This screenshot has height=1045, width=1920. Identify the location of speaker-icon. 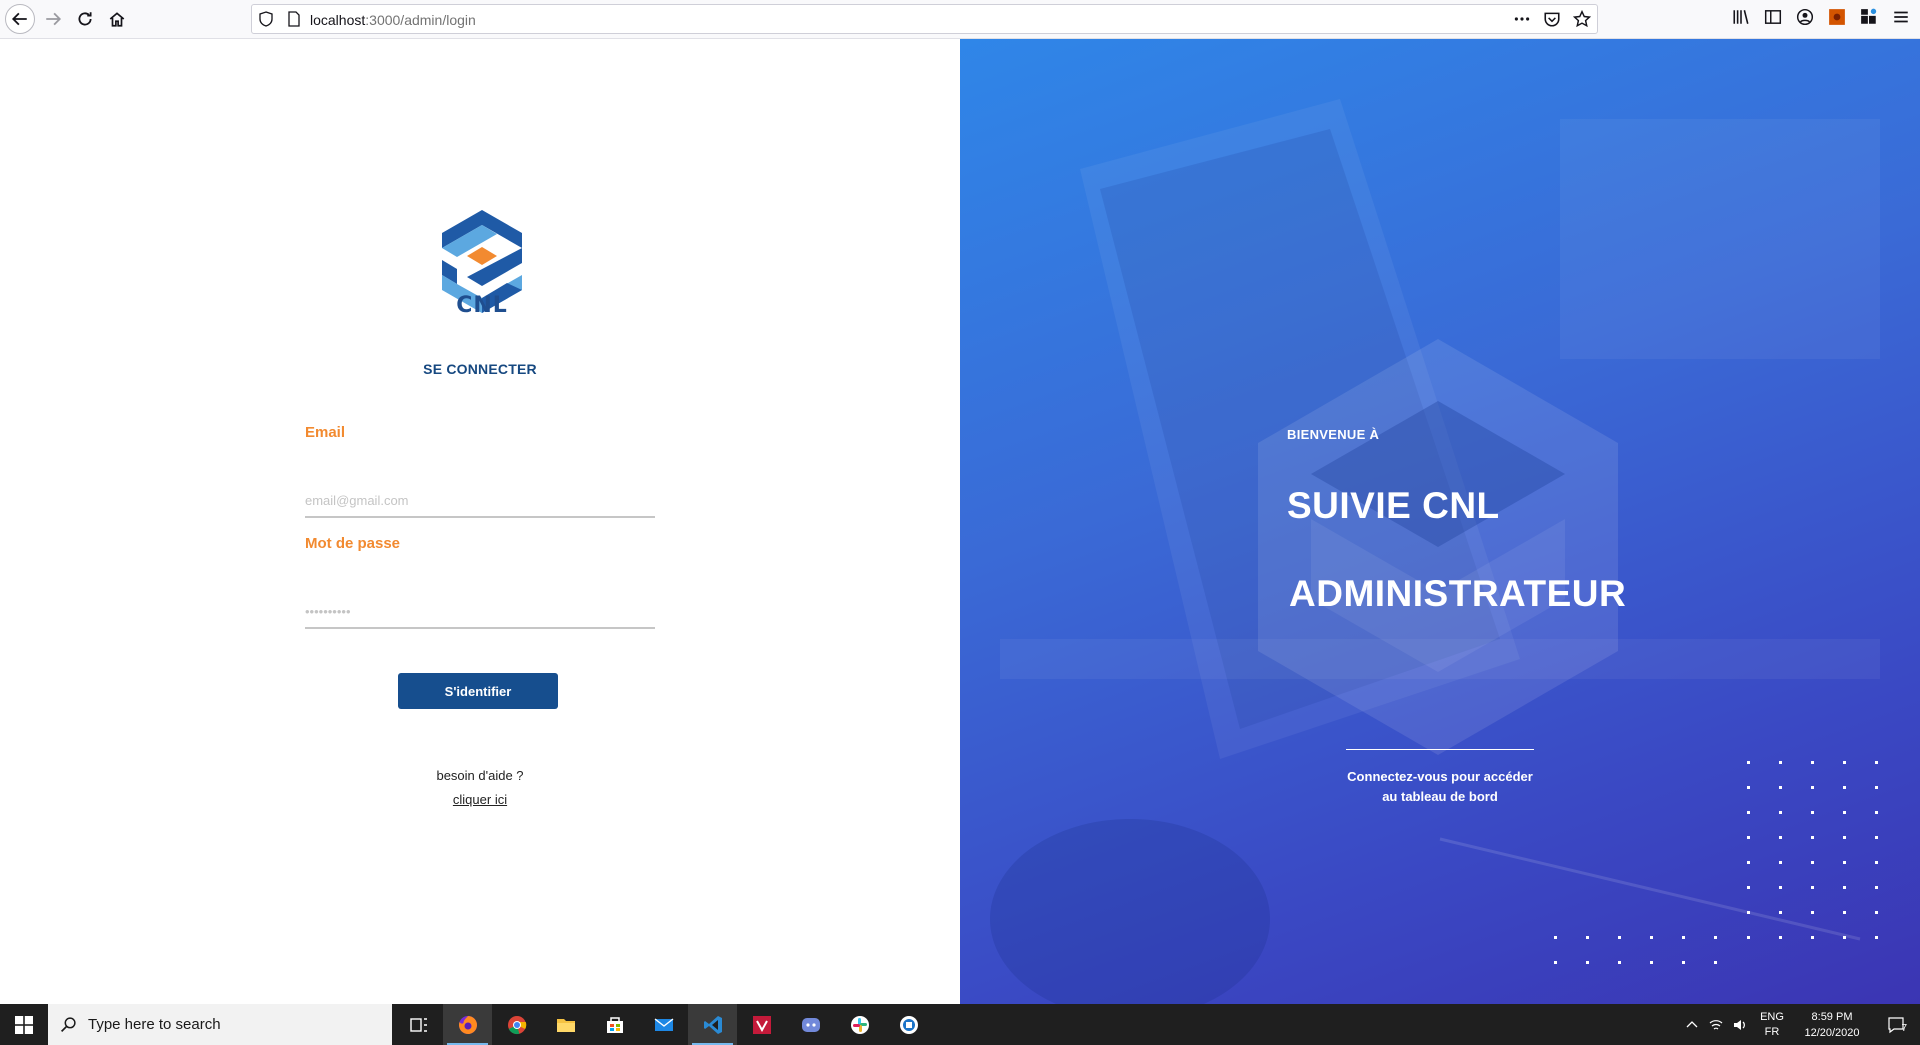
(1739, 1024).